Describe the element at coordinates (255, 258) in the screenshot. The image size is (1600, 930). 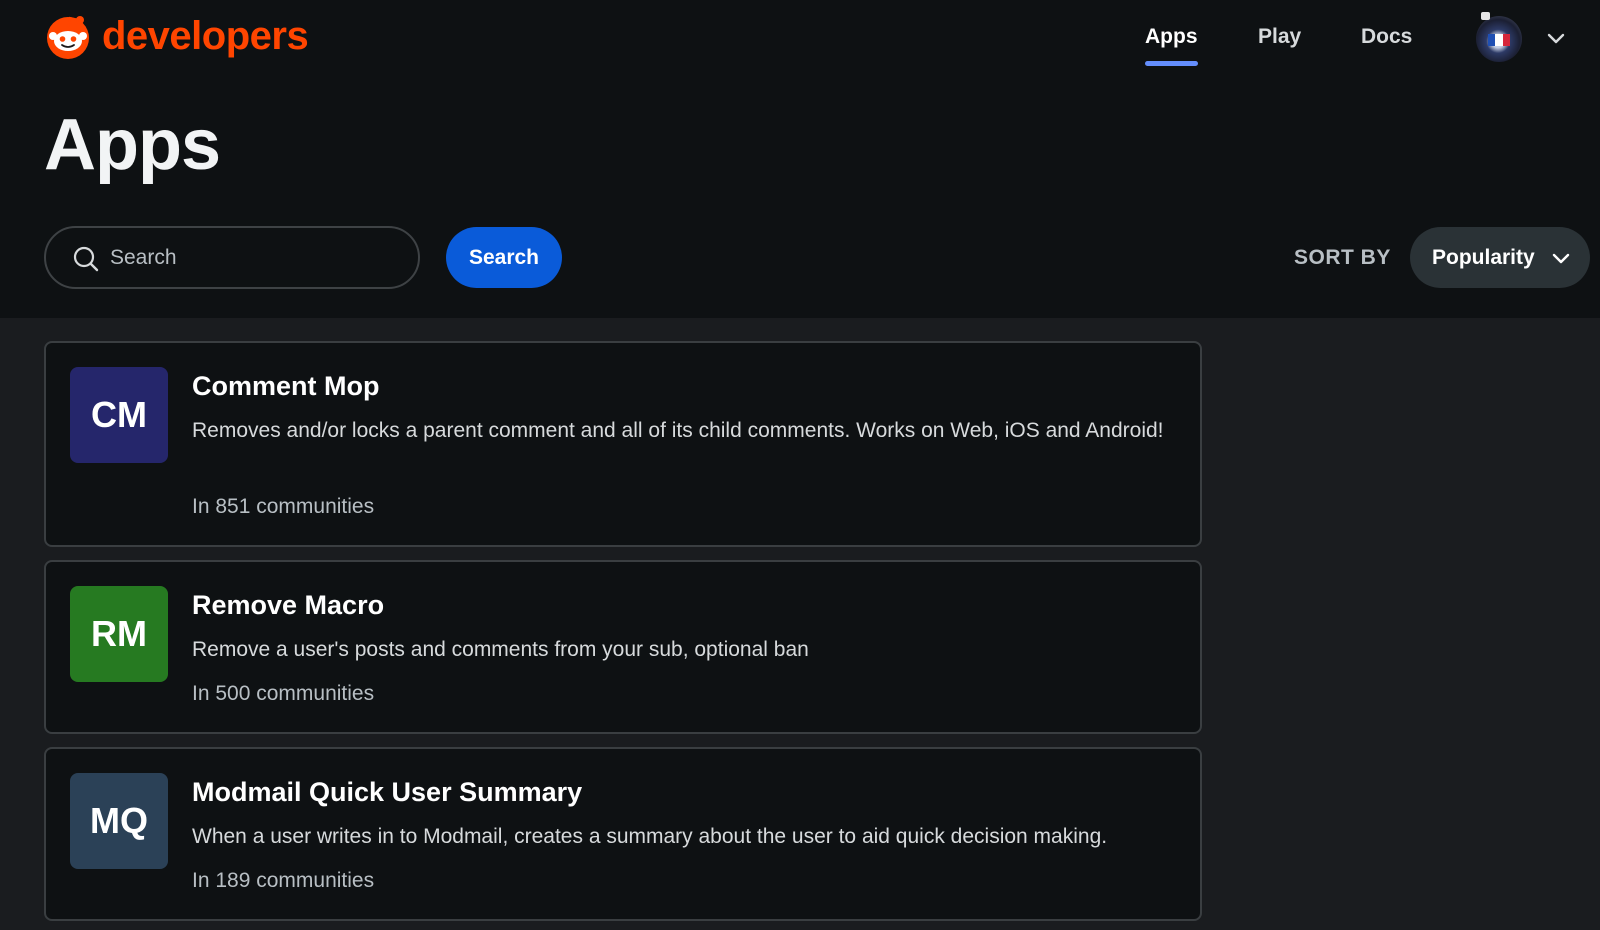
I see `search-input` at that location.